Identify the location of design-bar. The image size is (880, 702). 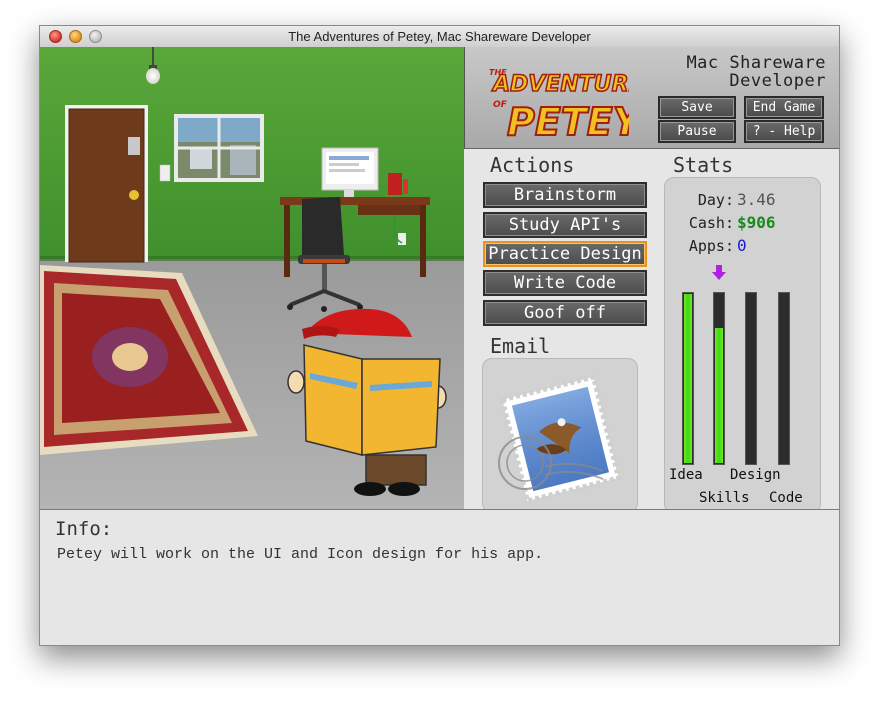
(751, 378).